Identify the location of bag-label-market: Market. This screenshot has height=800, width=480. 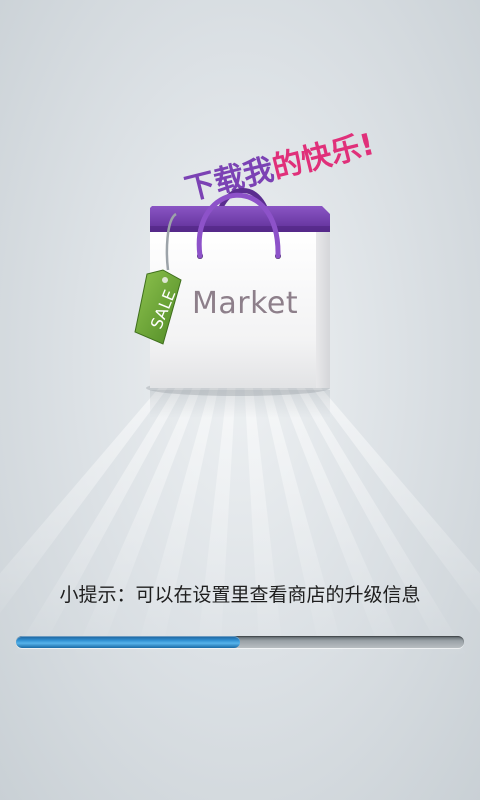
(245, 303).